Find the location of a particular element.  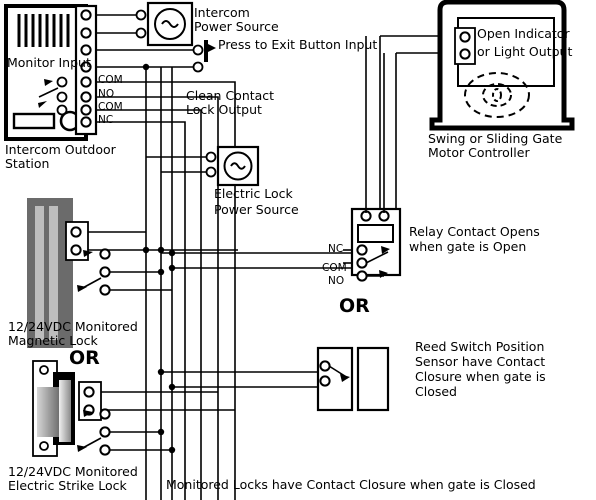

intercom-power-caption-line2: Power Source is located at coordinates (236, 26).